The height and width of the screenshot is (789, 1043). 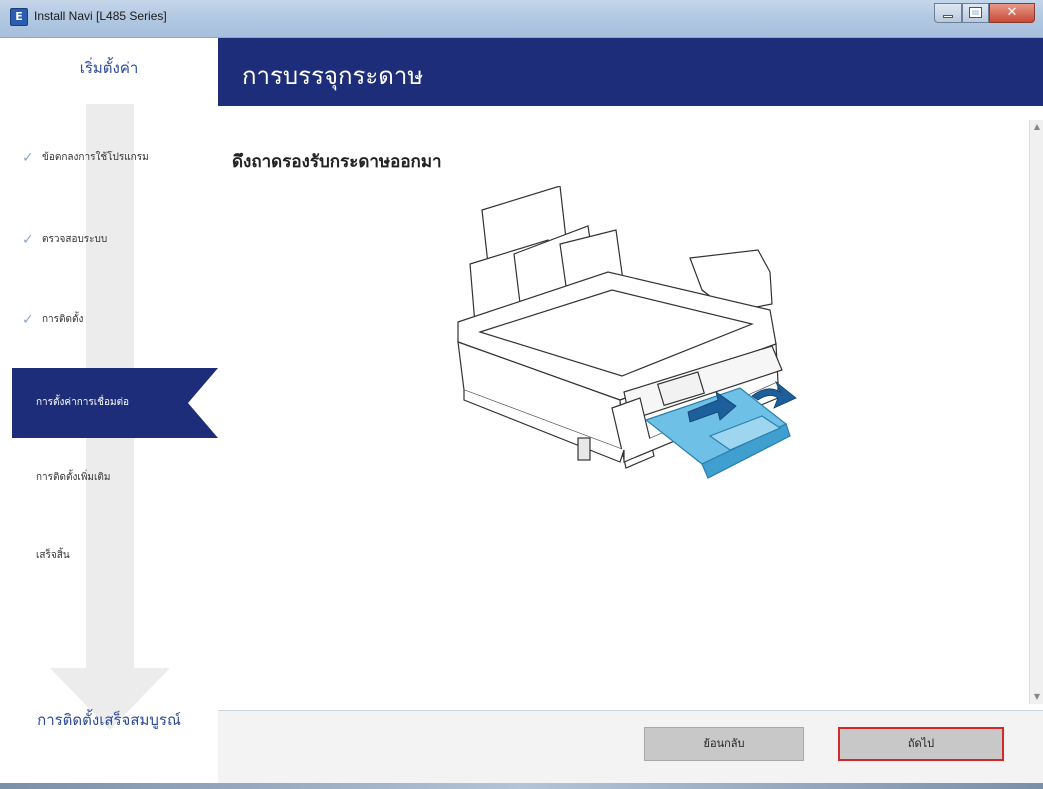 I want to click on sidebar-item-label: การตั้งค่าการเชื่อมต่อ, so click(x=83, y=402).